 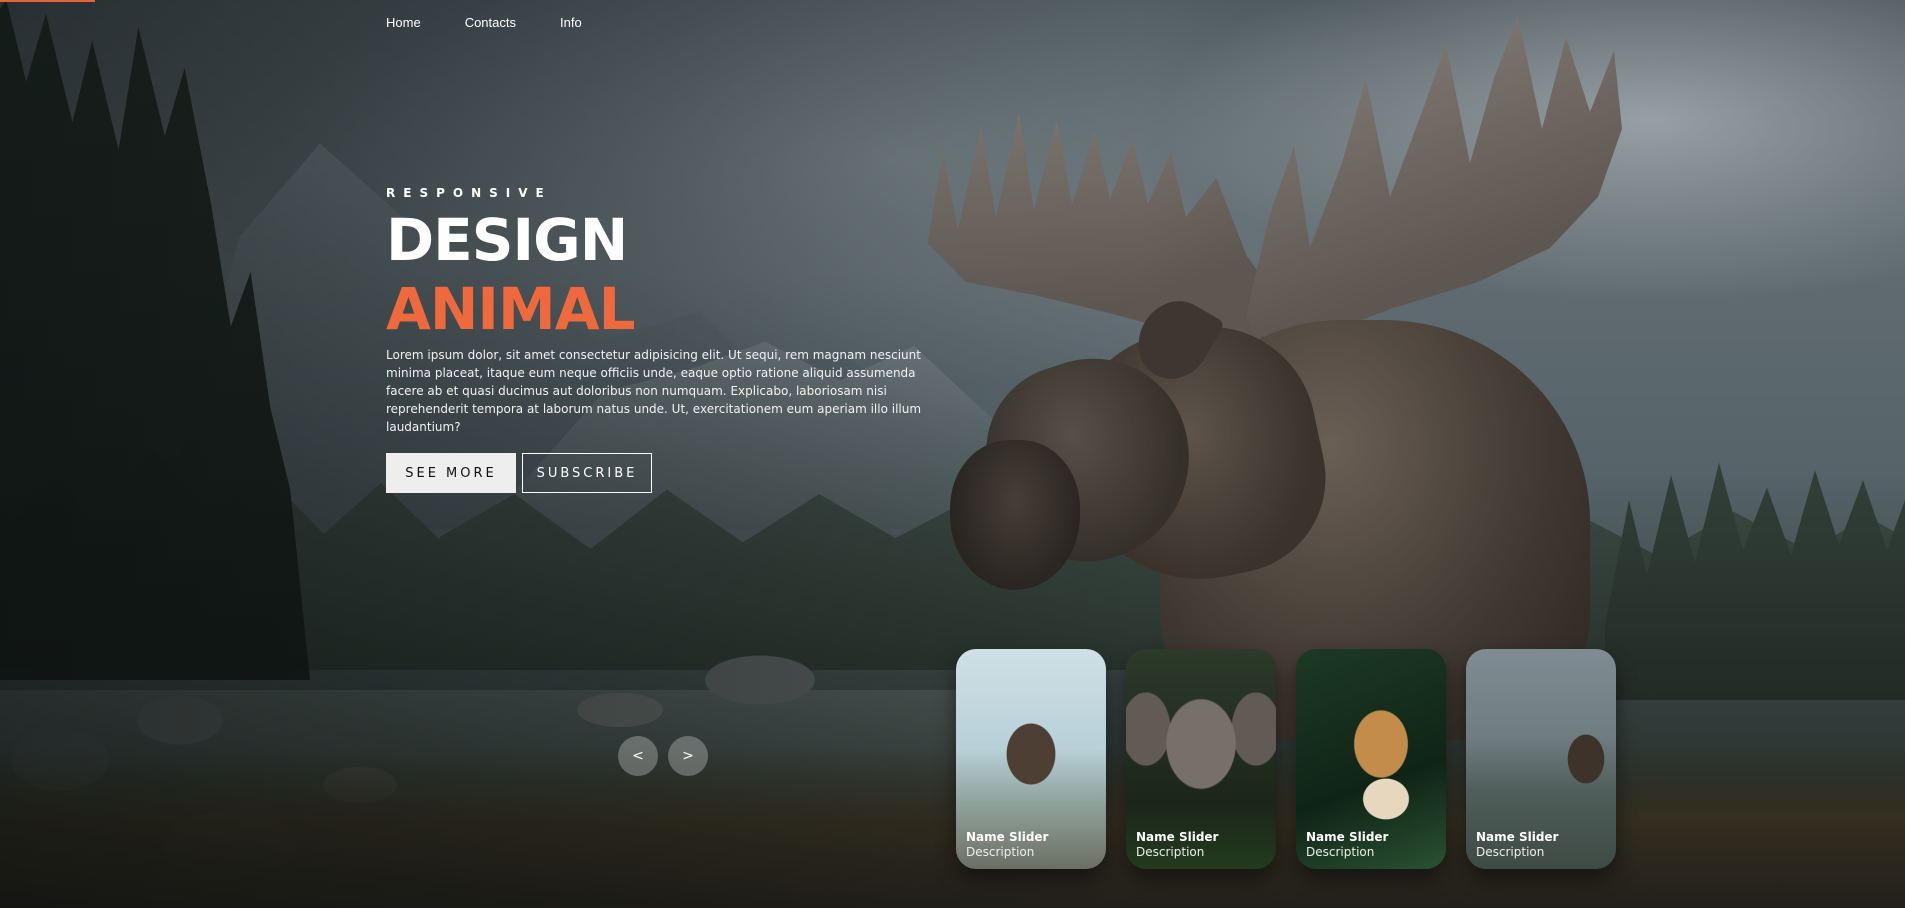 What do you see at coordinates (469, 193) in the screenshot?
I see `hero-eyebrow: RESPONSIVE` at bounding box center [469, 193].